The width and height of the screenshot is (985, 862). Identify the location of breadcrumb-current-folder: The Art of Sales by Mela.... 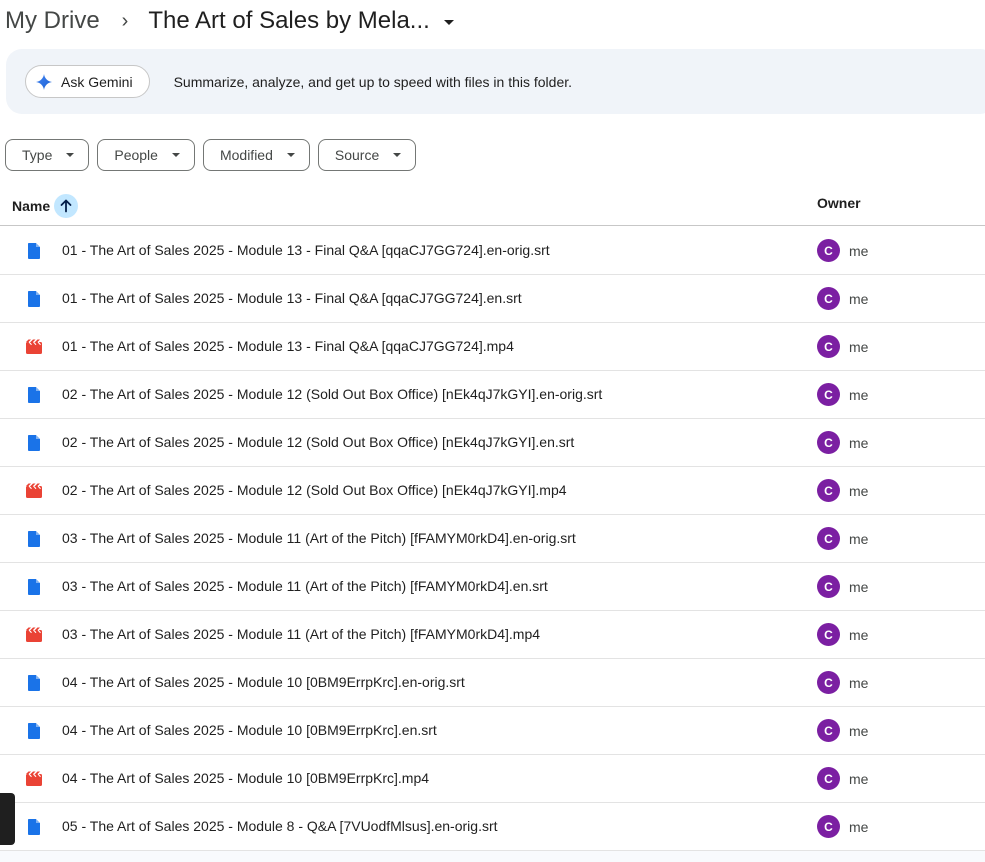
(301, 21).